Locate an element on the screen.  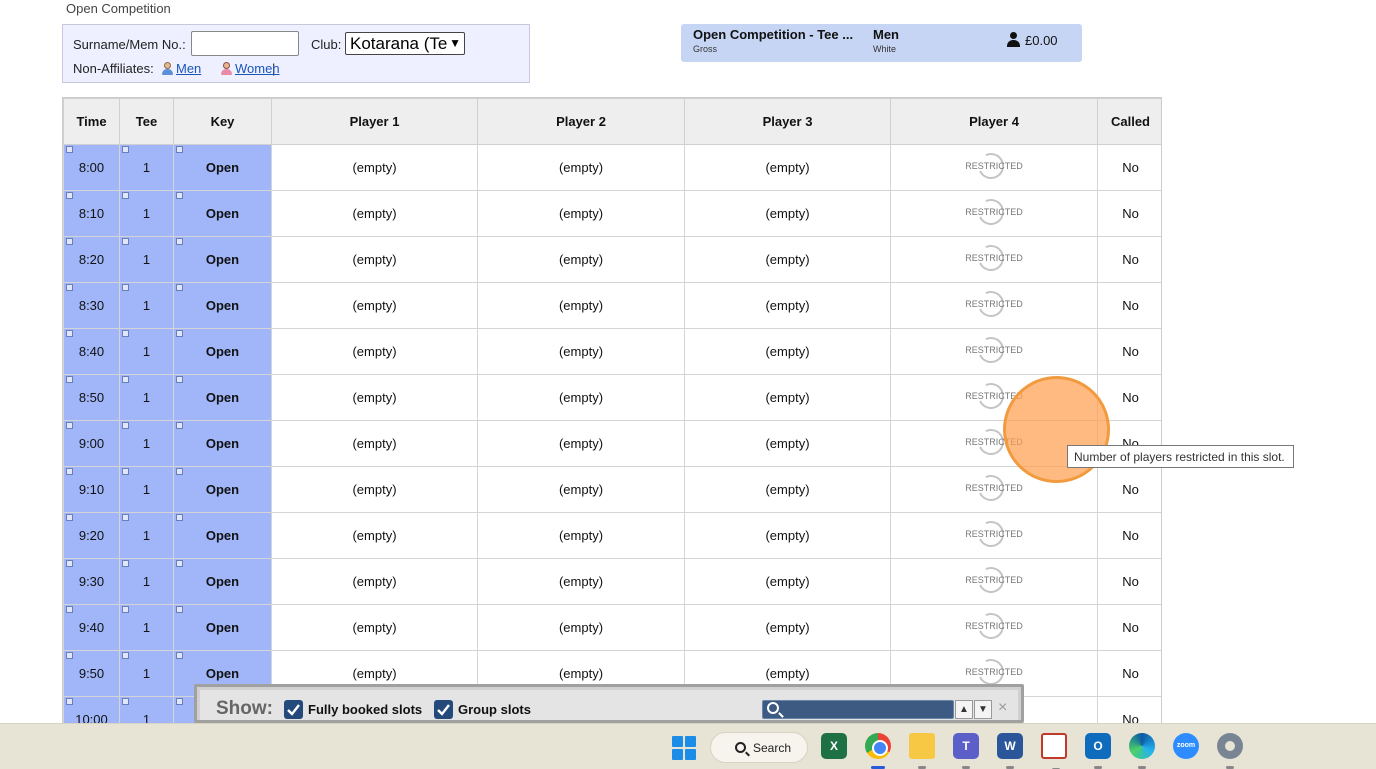
surname-input is located at coordinates (245, 43).